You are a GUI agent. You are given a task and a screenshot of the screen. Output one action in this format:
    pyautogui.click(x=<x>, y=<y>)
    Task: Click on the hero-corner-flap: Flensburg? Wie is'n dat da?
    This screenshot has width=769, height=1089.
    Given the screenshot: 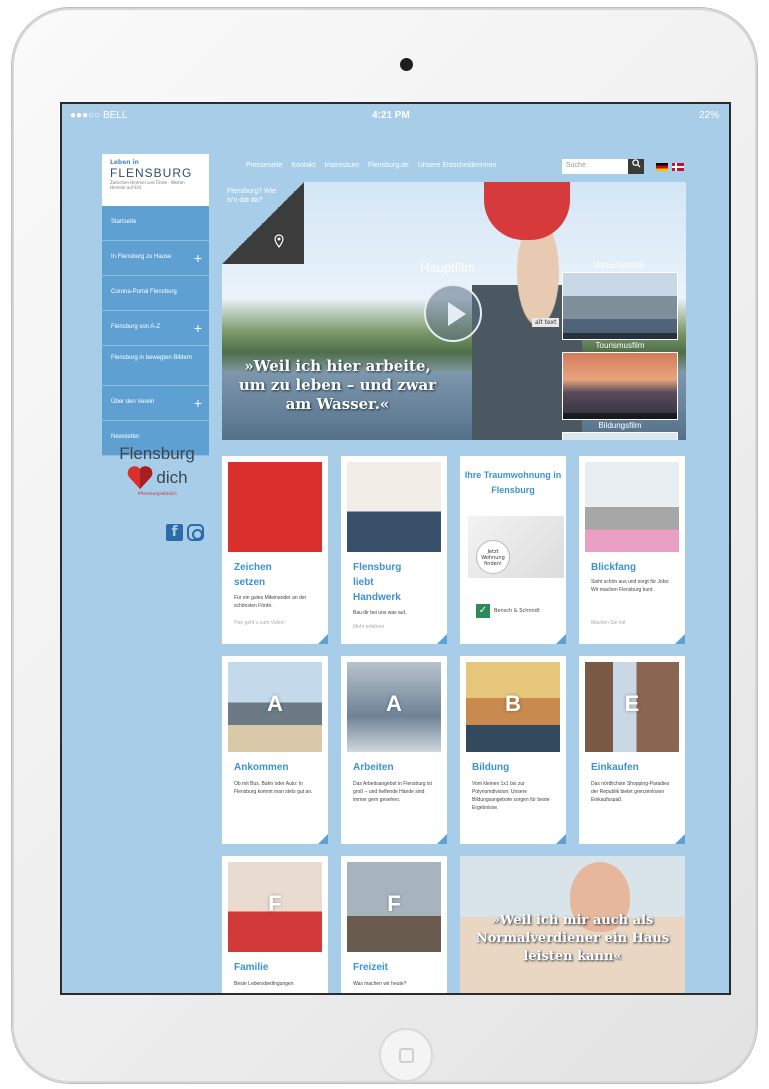 What is the action you would take?
    pyautogui.click(x=263, y=223)
    